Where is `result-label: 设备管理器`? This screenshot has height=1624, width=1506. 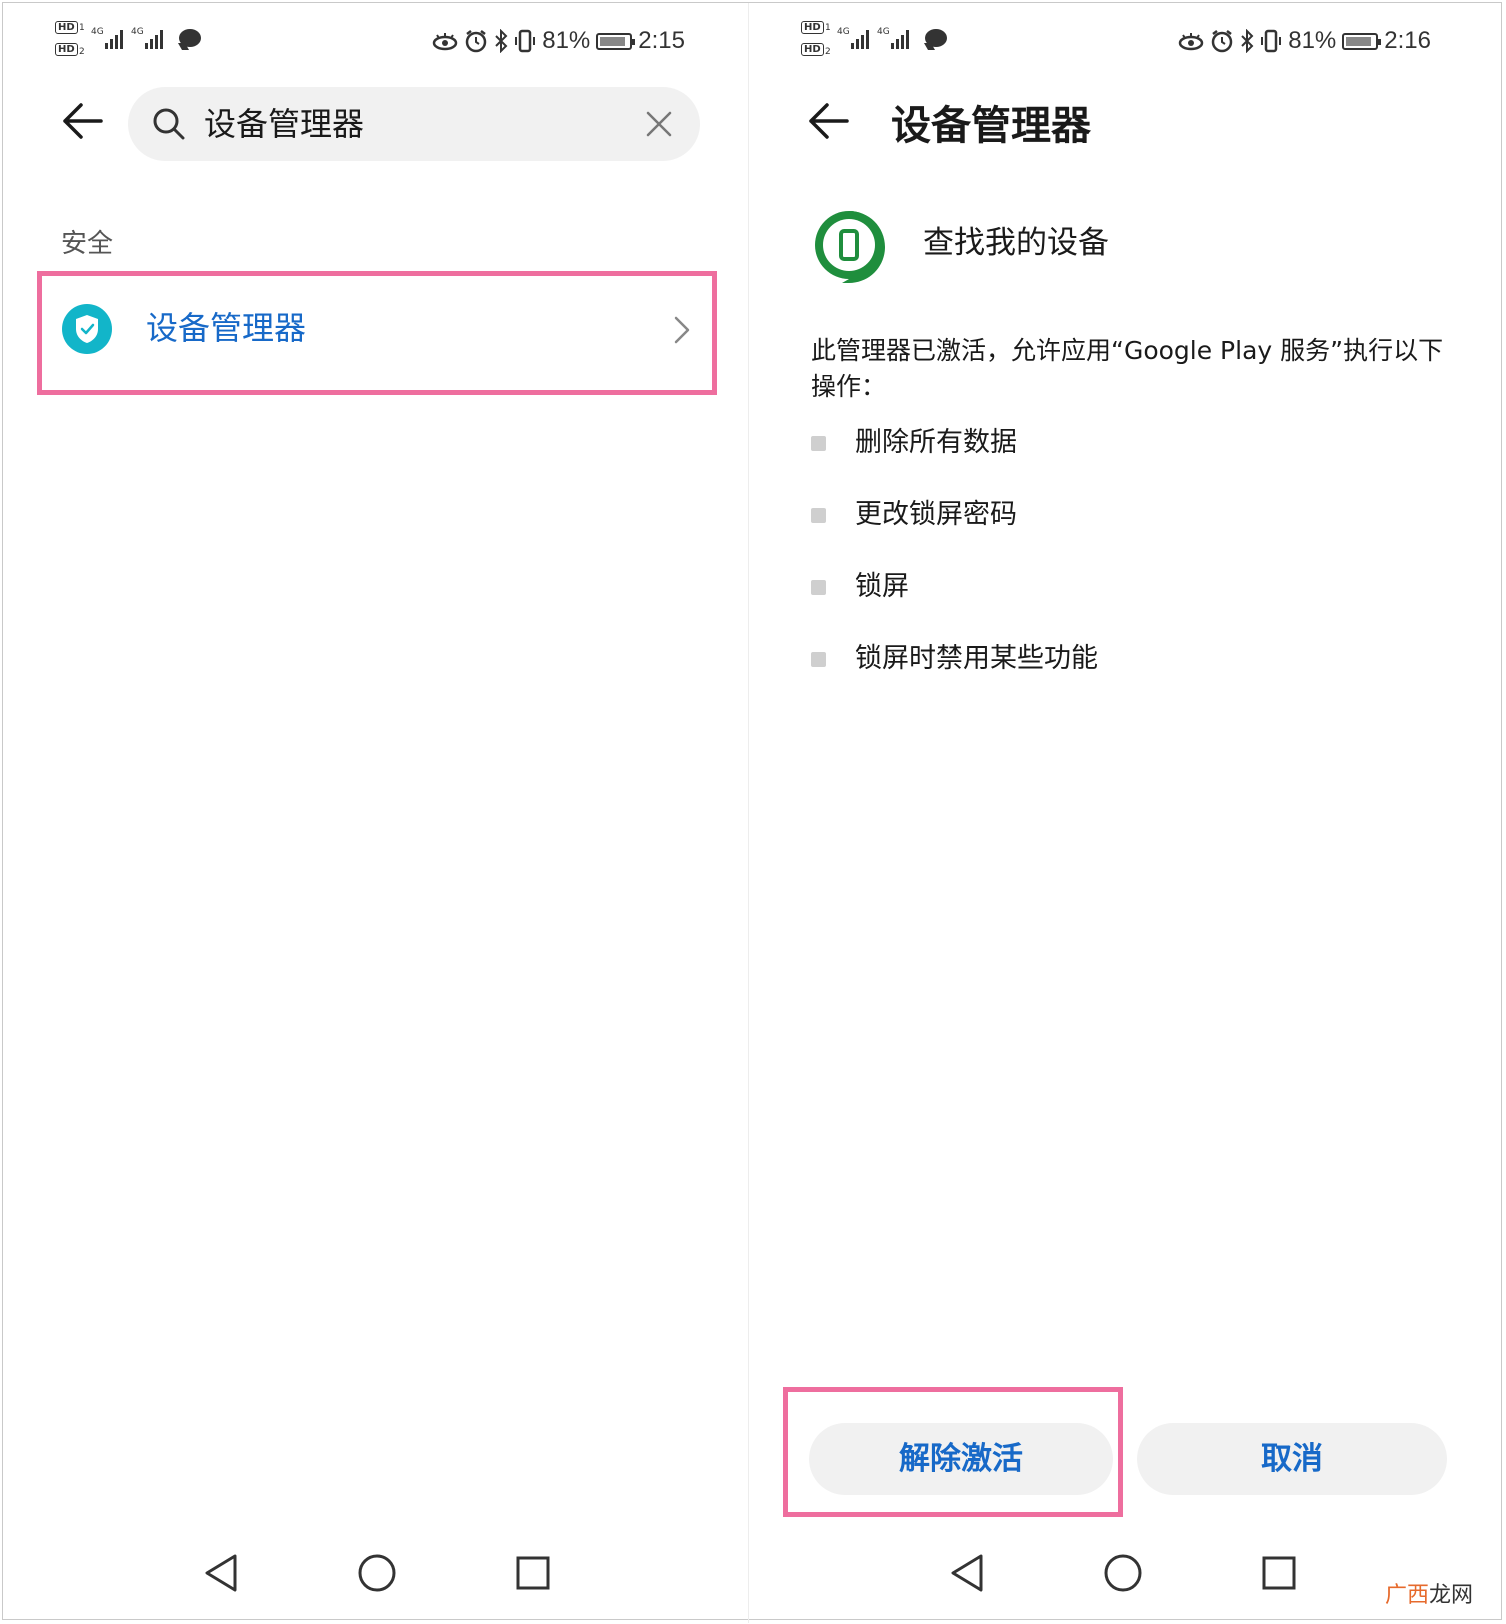 result-label: 设备管理器 is located at coordinates (226, 328).